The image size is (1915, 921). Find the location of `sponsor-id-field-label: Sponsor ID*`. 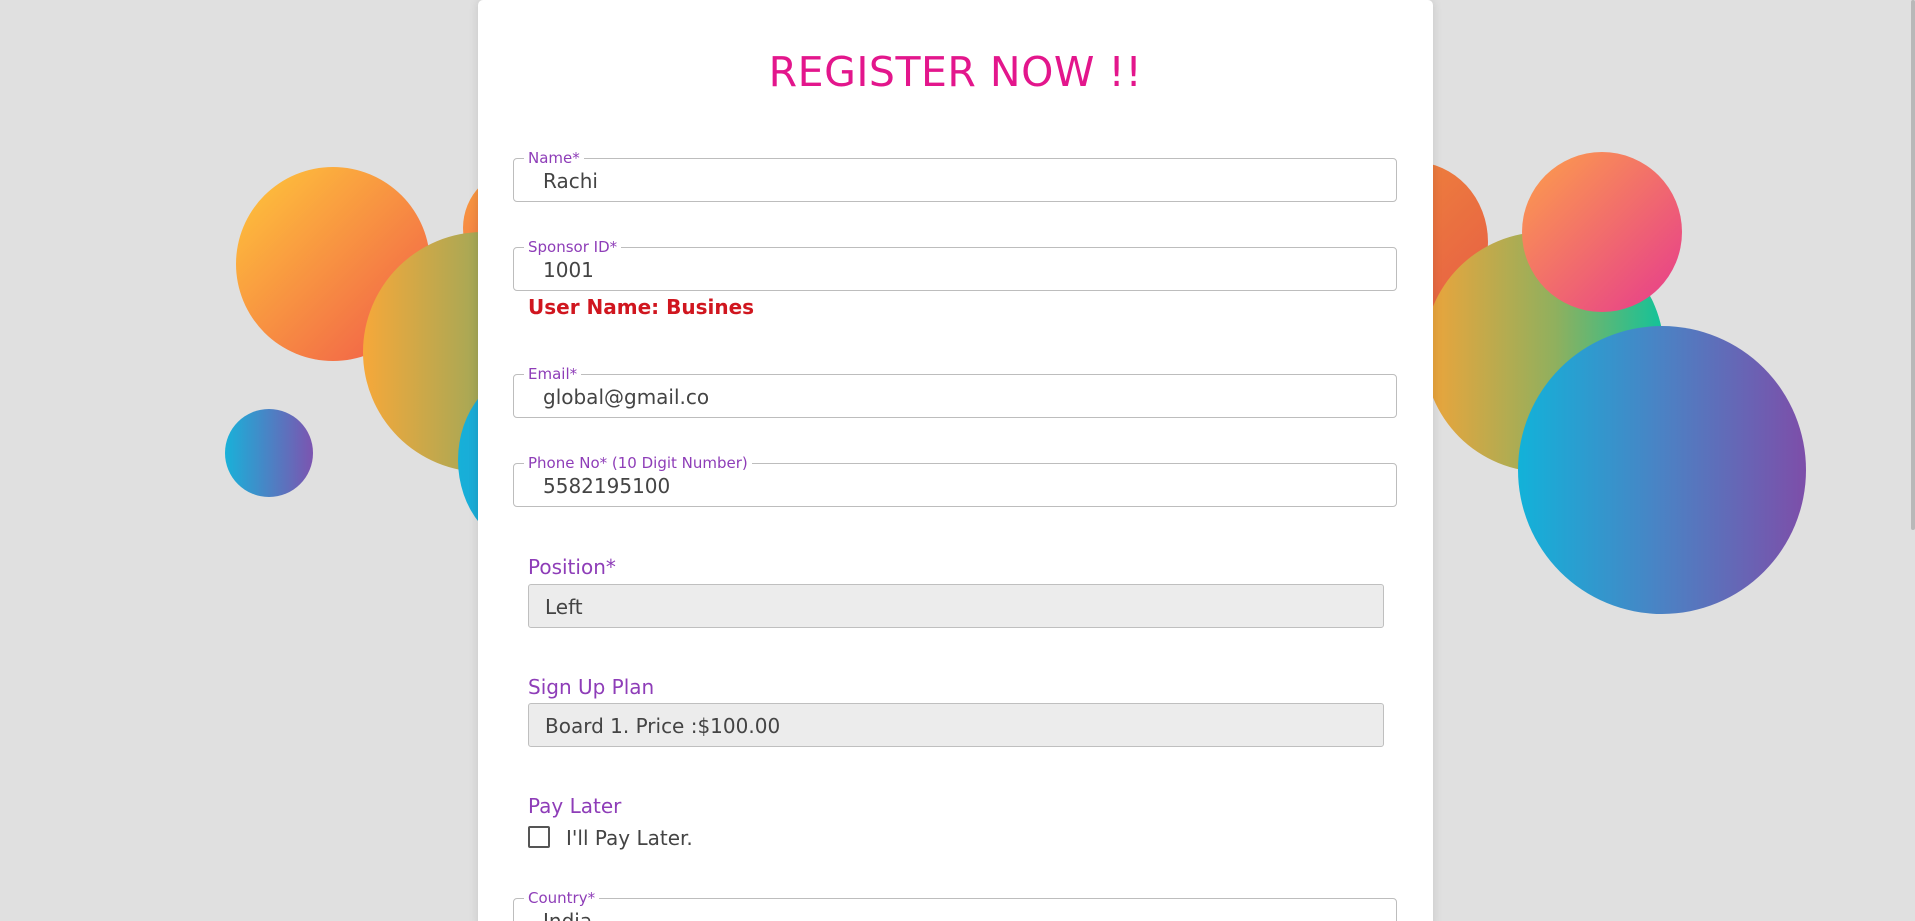

sponsor-id-field-label: Sponsor ID* is located at coordinates (573, 247).